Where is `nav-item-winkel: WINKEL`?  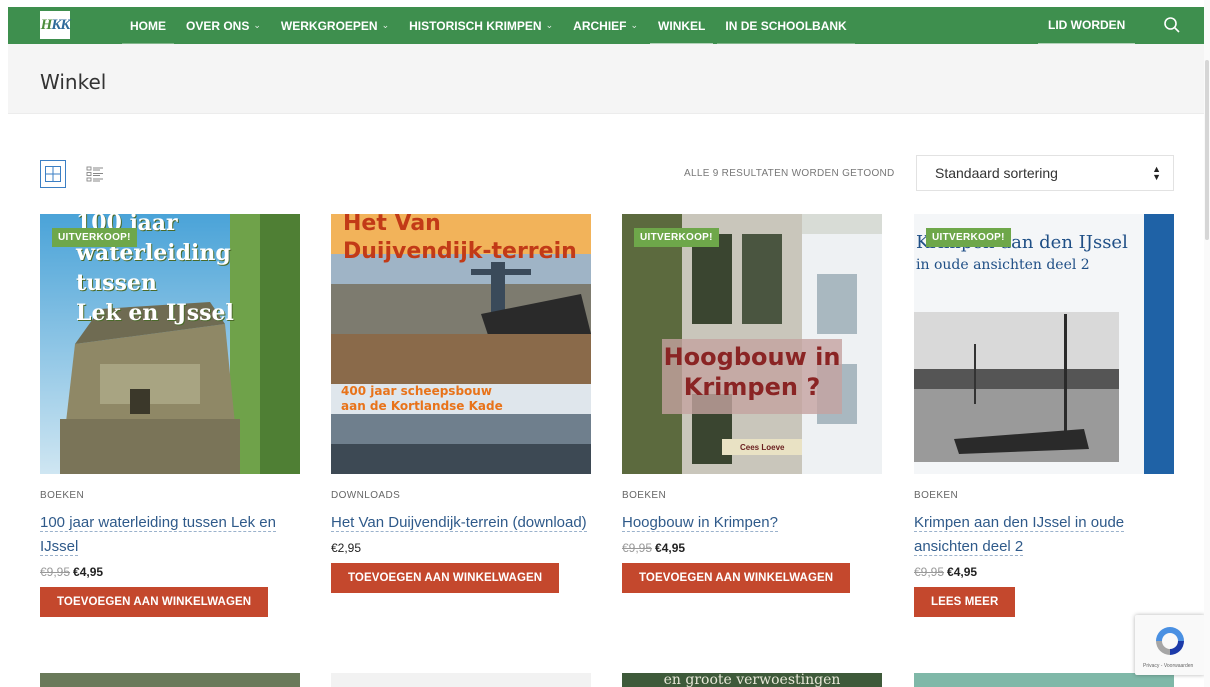
nav-item-winkel: WINKEL is located at coordinates (681, 25).